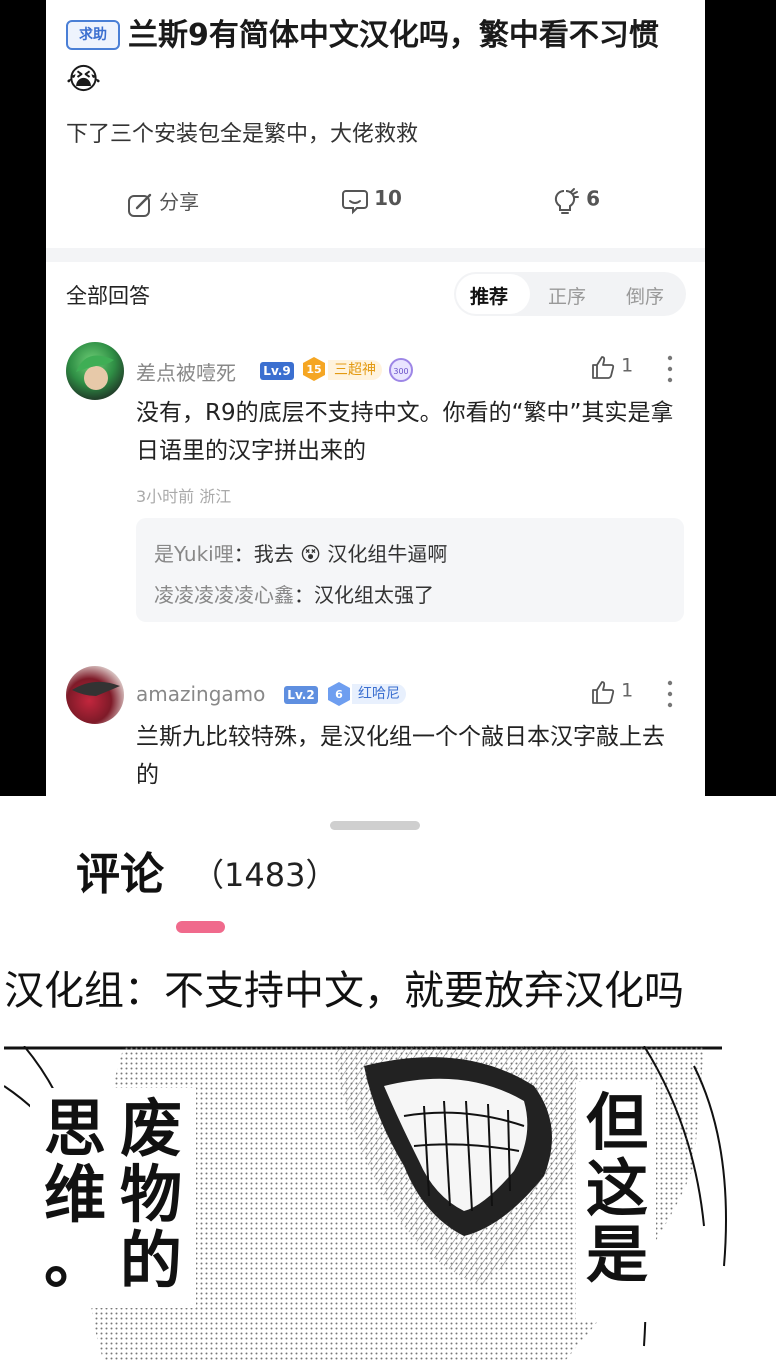 The height and width of the screenshot is (1362, 776). Describe the element at coordinates (489, 295) in the screenshot. I see `sort-tab-recommend: 推荐` at that location.